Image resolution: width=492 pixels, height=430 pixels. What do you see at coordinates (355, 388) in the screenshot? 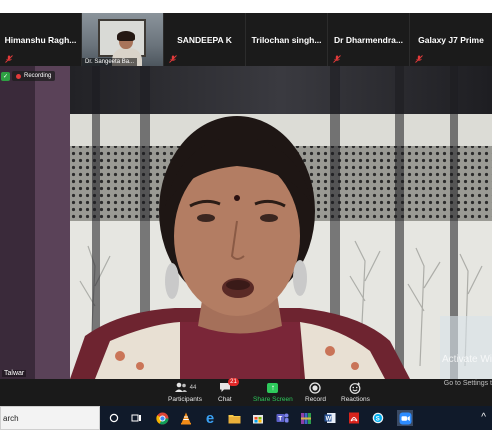
I see `reactions-smiley-icon` at bounding box center [355, 388].